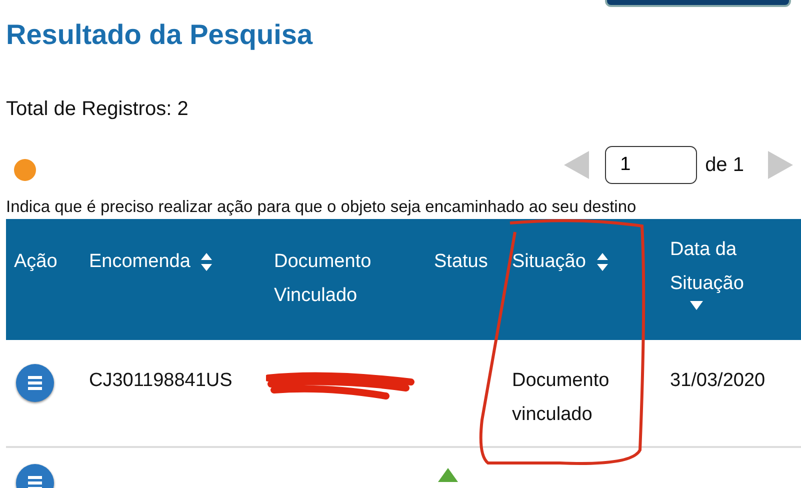 The width and height of the screenshot is (801, 488). What do you see at coordinates (98, 109) in the screenshot?
I see `record-count: Total de Registros: 2` at bounding box center [98, 109].